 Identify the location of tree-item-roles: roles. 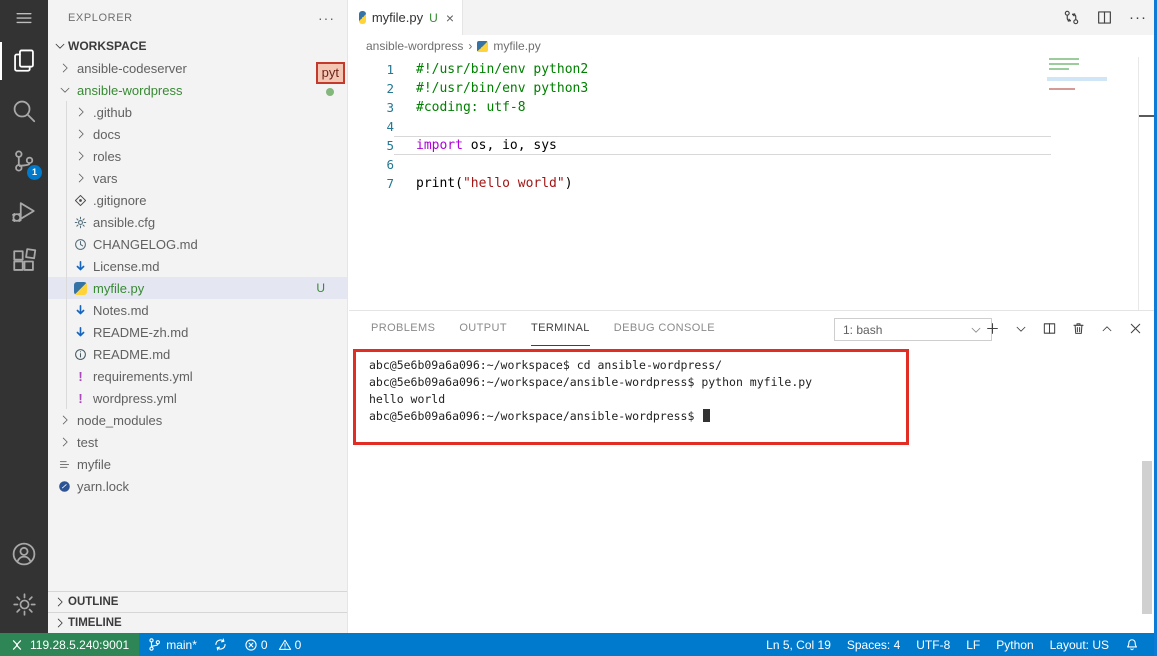
(197, 156).